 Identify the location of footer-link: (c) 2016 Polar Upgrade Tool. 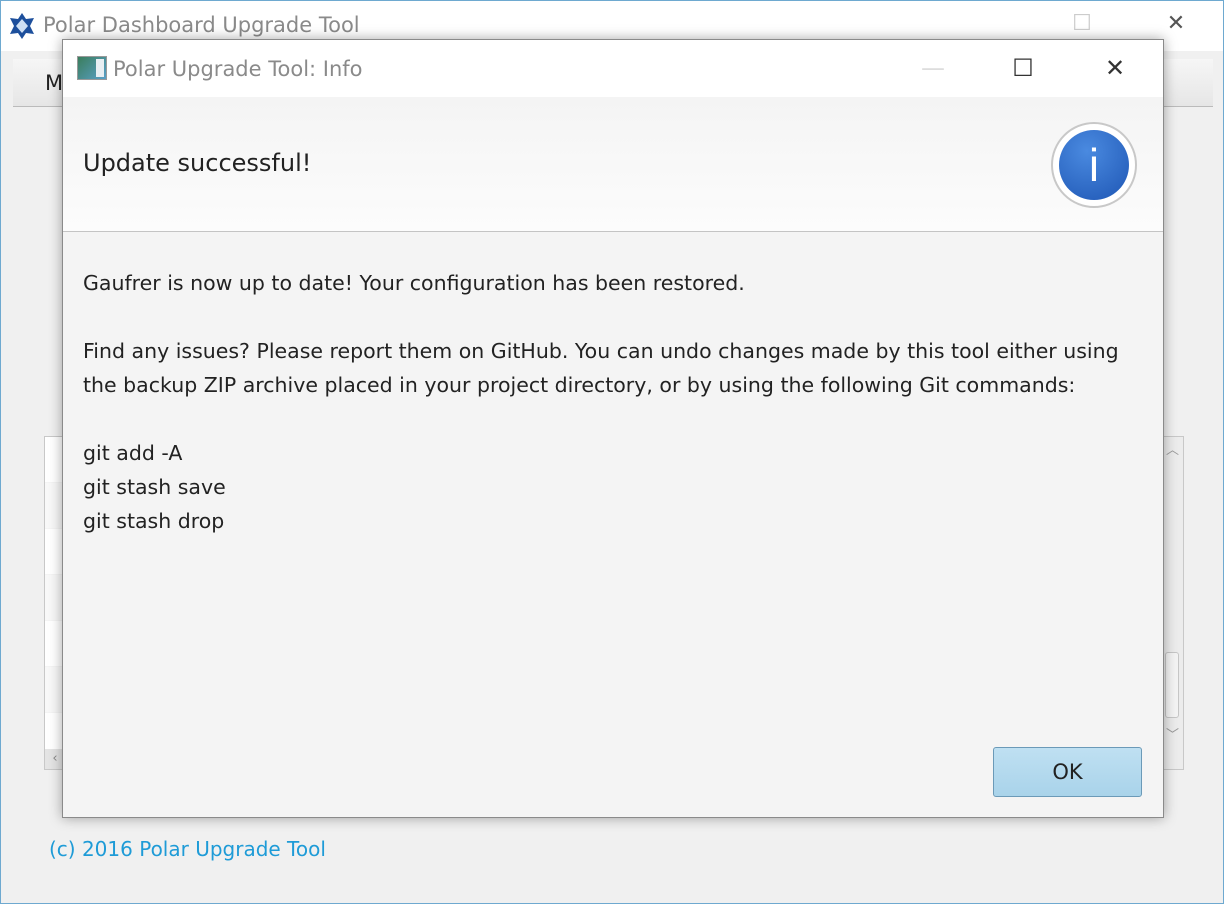
(187, 849).